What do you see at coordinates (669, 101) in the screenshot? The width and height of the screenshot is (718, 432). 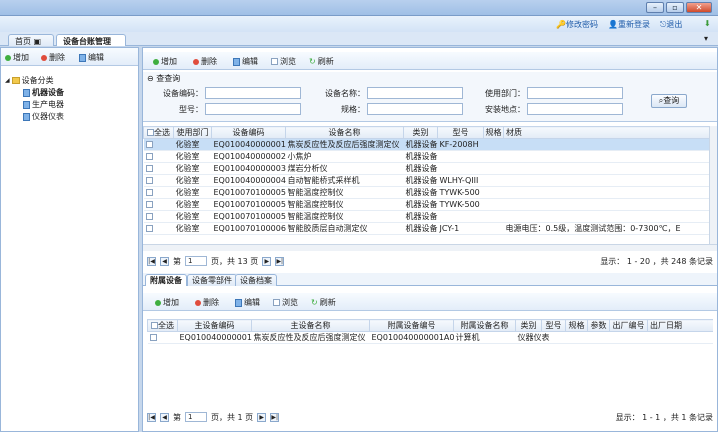 I see `query-button: ⌕查询` at bounding box center [669, 101].